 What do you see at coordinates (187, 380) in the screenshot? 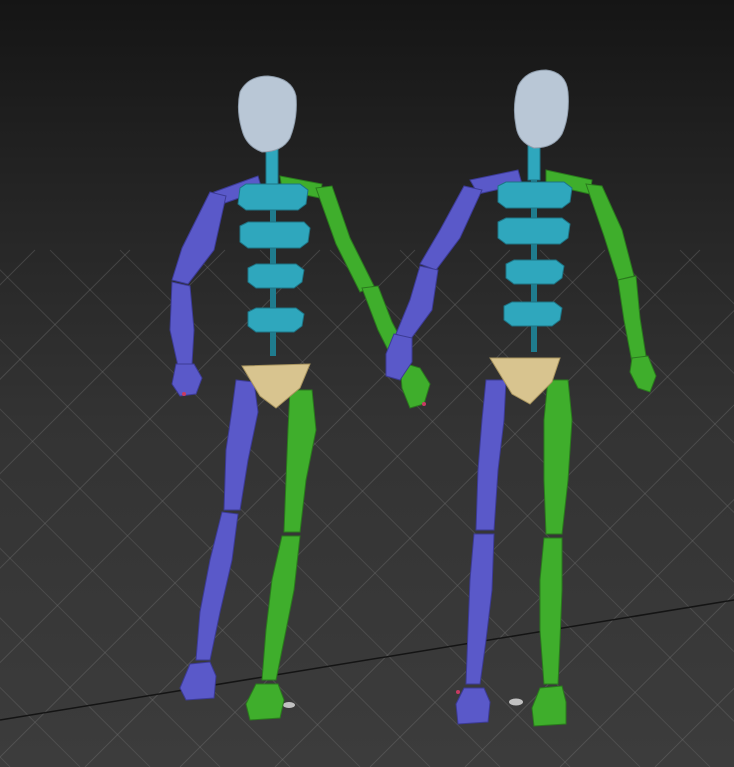
I see `biped-a-left-hand` at bounding box center [187, 380].